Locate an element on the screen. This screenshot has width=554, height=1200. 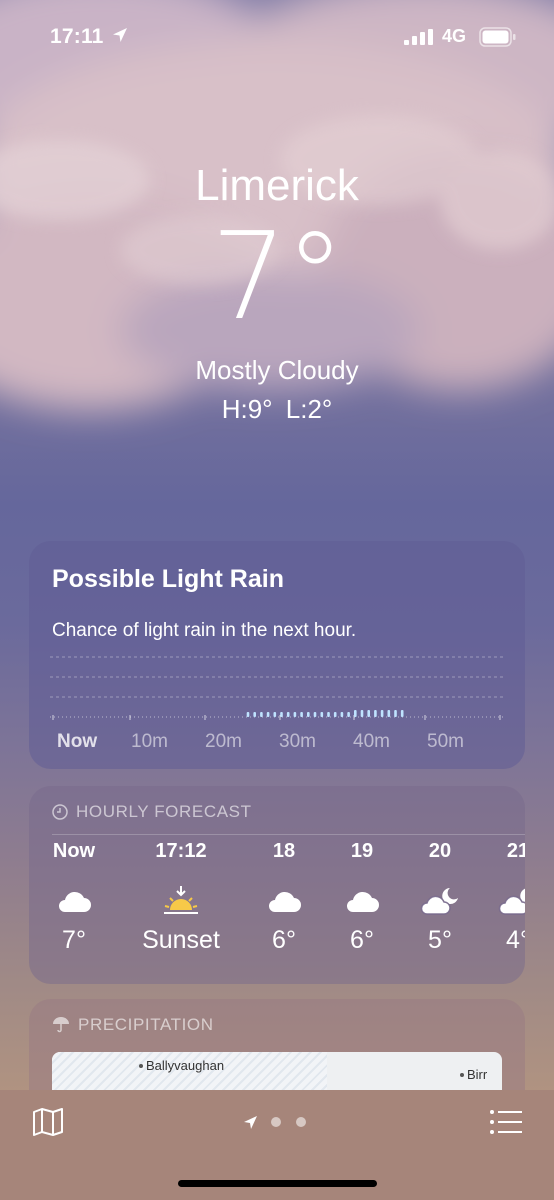
precipitation-header: PRECIPITATION is located at coordinates (133, 1025).